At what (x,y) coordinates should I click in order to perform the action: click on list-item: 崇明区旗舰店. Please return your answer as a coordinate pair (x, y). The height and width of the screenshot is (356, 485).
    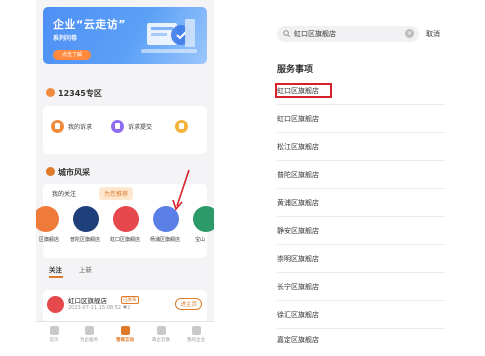
    Looking at the image, I should click on (361, 259).